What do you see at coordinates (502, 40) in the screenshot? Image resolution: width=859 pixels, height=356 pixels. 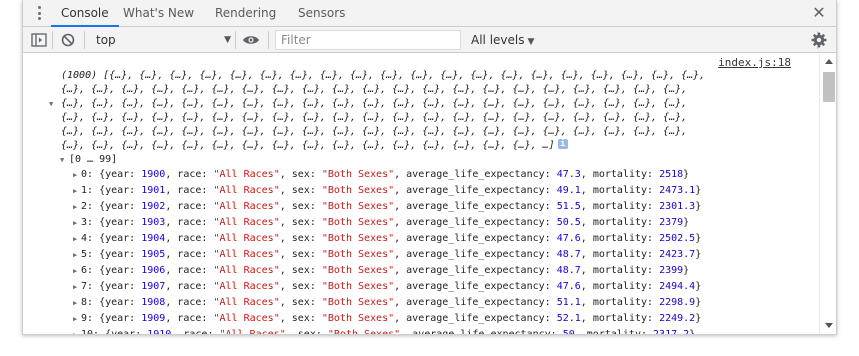 I see `log-levels-dropdown: All levels ▼` at bounding box center [502, 40].